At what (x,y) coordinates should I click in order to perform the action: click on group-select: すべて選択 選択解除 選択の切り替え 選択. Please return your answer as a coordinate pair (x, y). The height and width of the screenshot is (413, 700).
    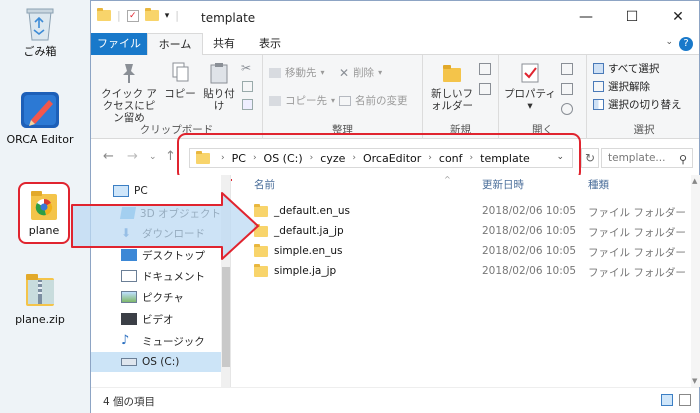
    Looking at the image, I should click on (643, 97).